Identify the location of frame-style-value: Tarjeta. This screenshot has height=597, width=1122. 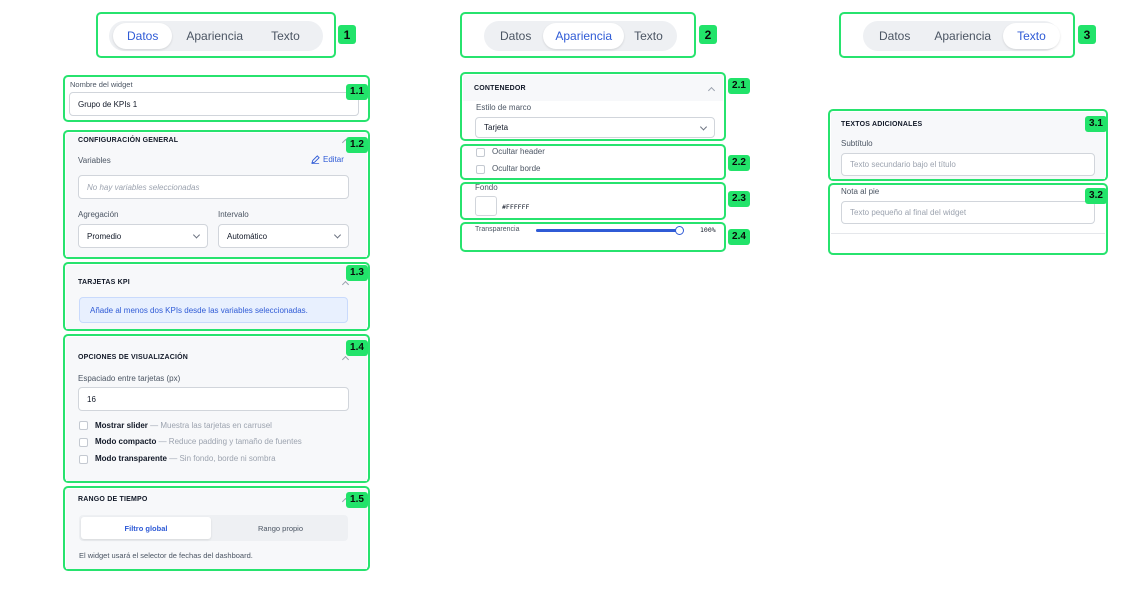
(496, 127).